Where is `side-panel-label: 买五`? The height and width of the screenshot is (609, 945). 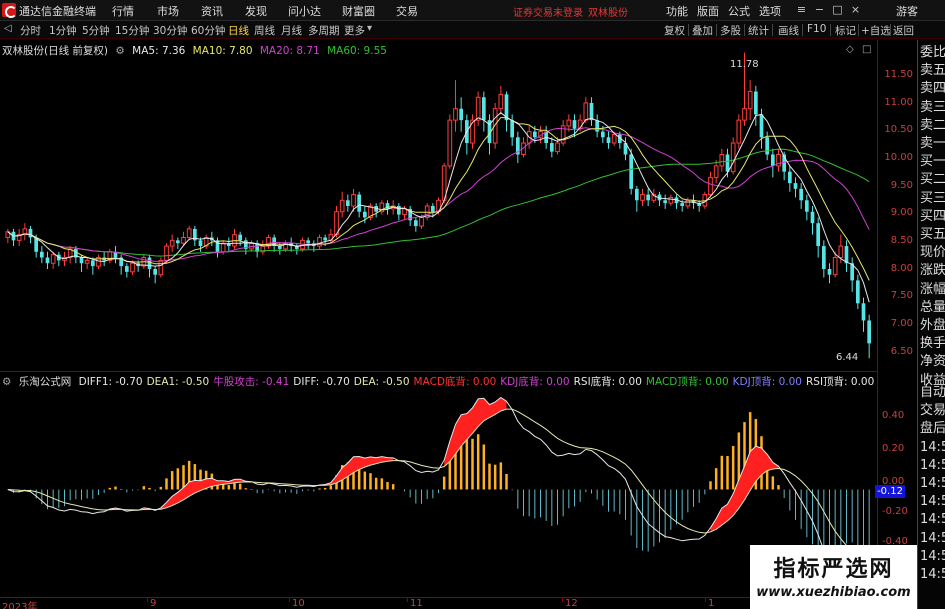 side-panel-label: 买五 is located at coordinates (932, 234).